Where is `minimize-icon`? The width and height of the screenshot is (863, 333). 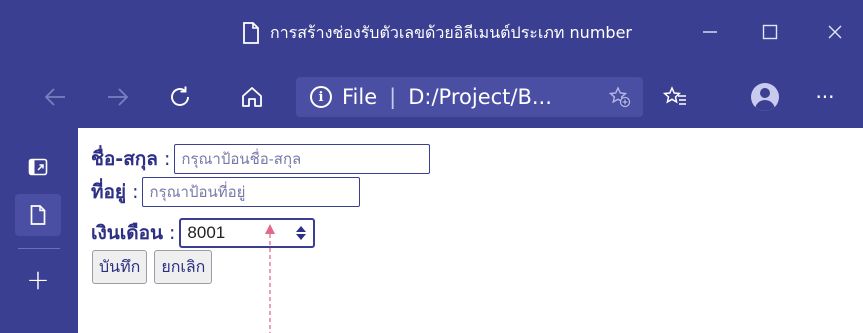 minimize-icon is located at coordinates (710, 32).